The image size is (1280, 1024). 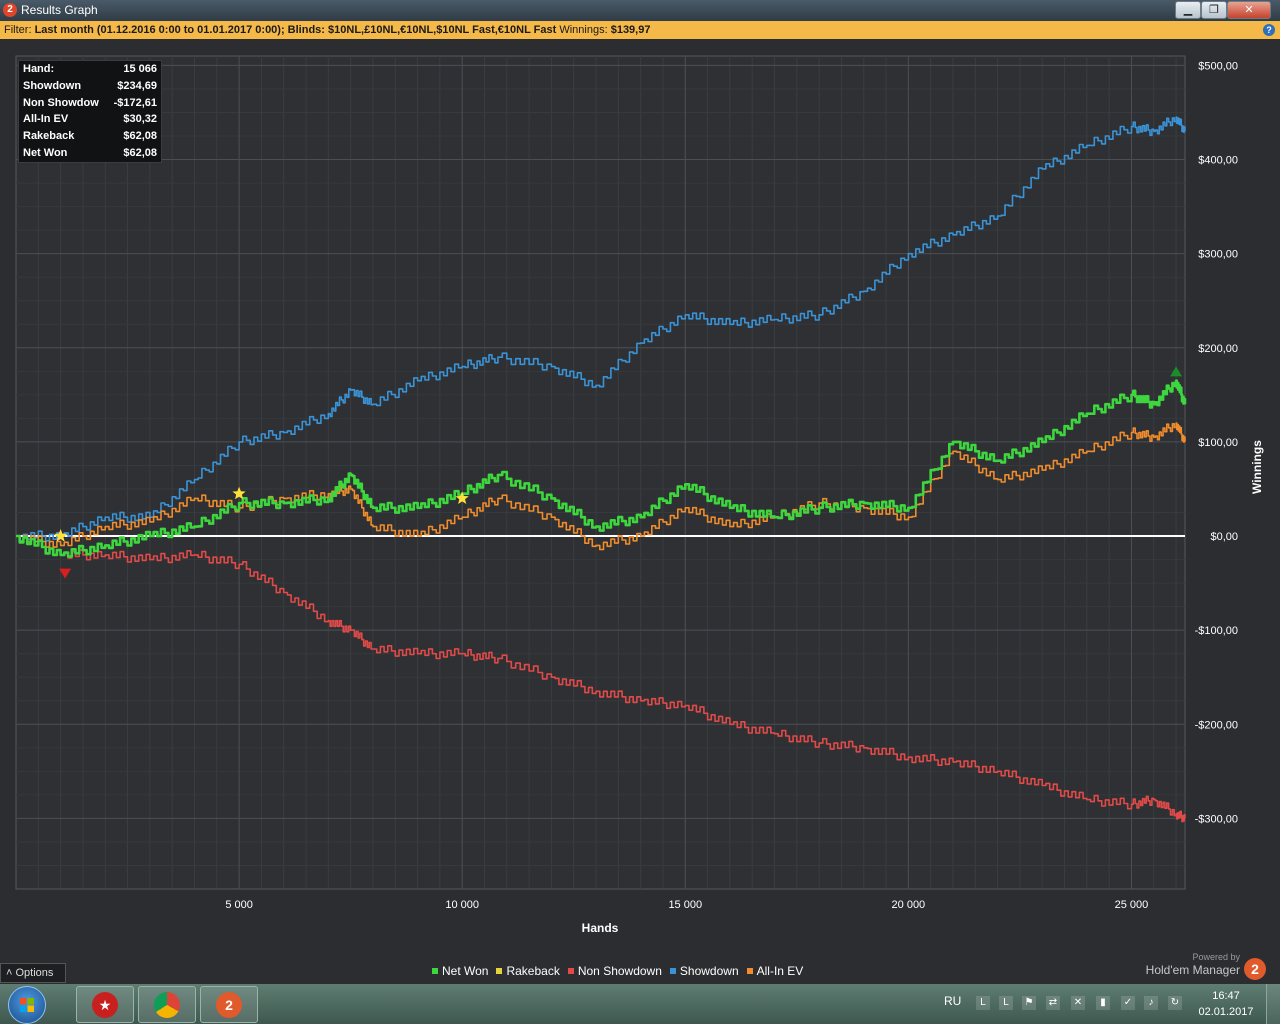 I want to click on stats-label: Net Won, so click(x=45, y=152).